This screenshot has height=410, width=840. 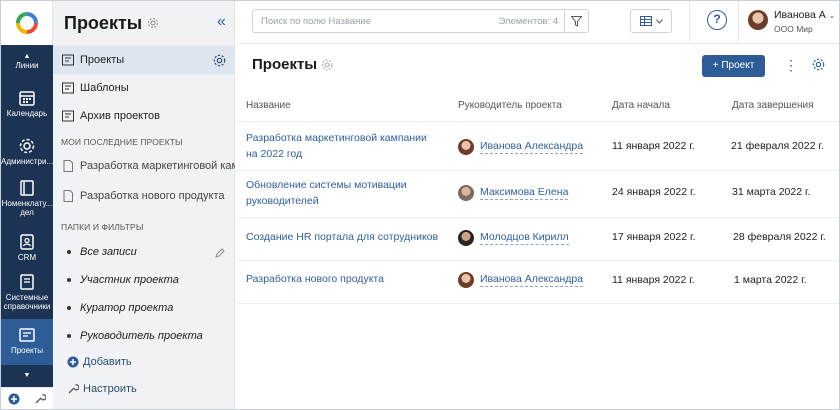 What do you see at coordinates (268, 105) in the screenshot?
I see `column-header-name: Название` at bounding box center [268, 105].